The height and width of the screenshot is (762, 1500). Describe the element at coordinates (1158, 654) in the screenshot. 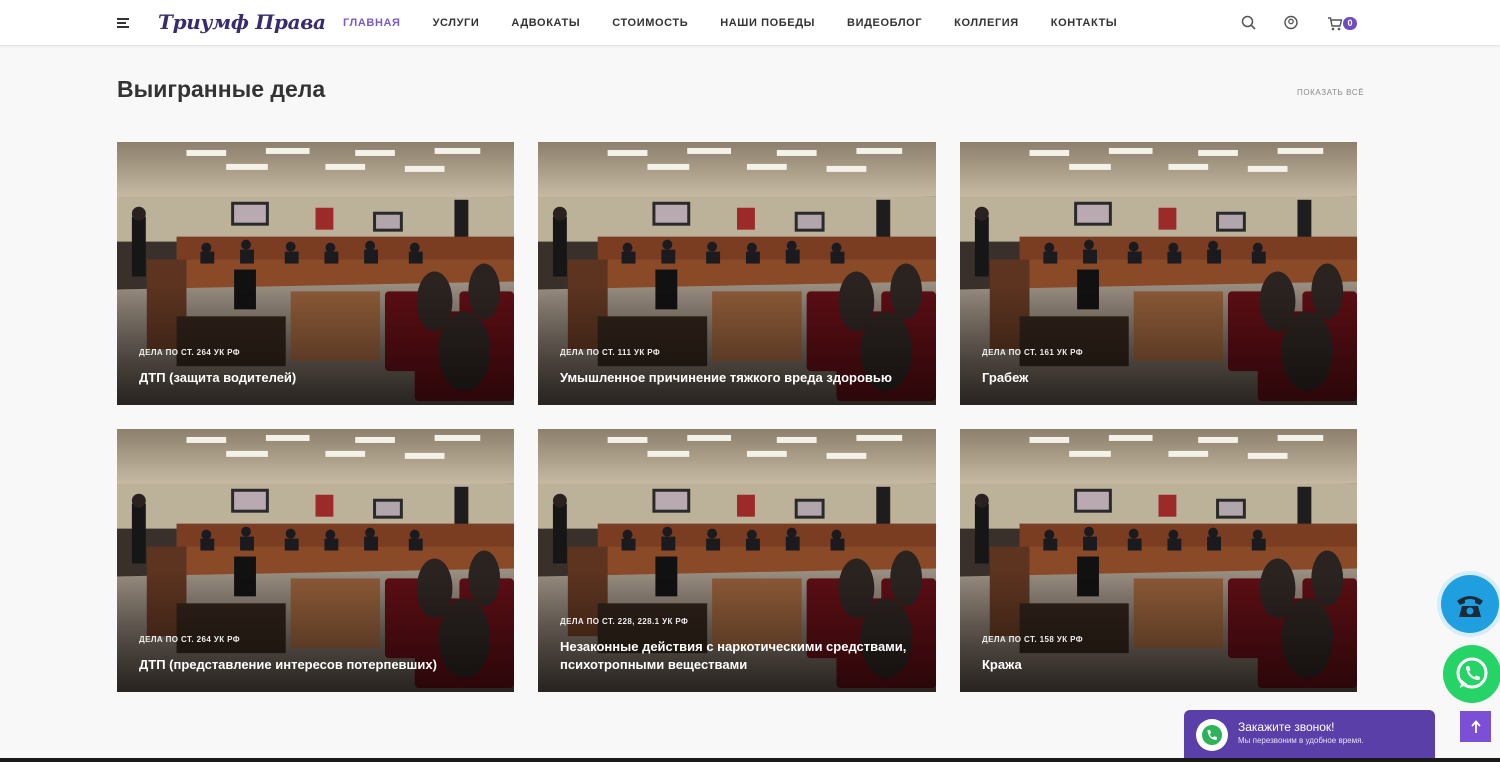

I see `card-caption: ДЕЛА ПО СТ. 158 УК РФ Кража` at that location.